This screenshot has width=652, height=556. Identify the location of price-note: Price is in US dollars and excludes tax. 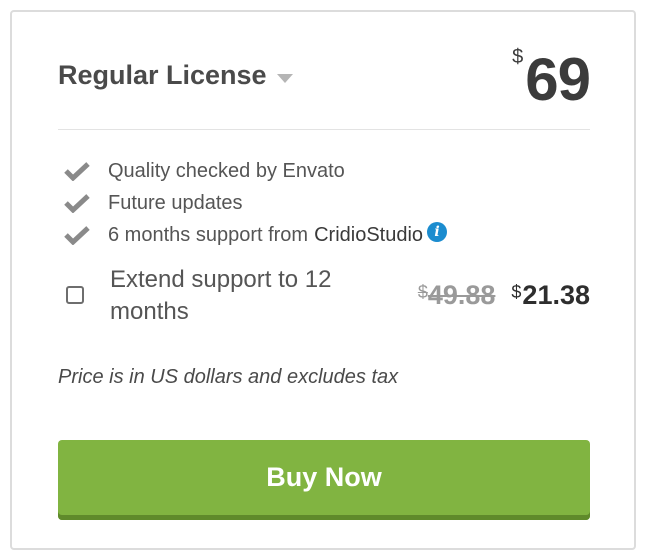
(228, 377).